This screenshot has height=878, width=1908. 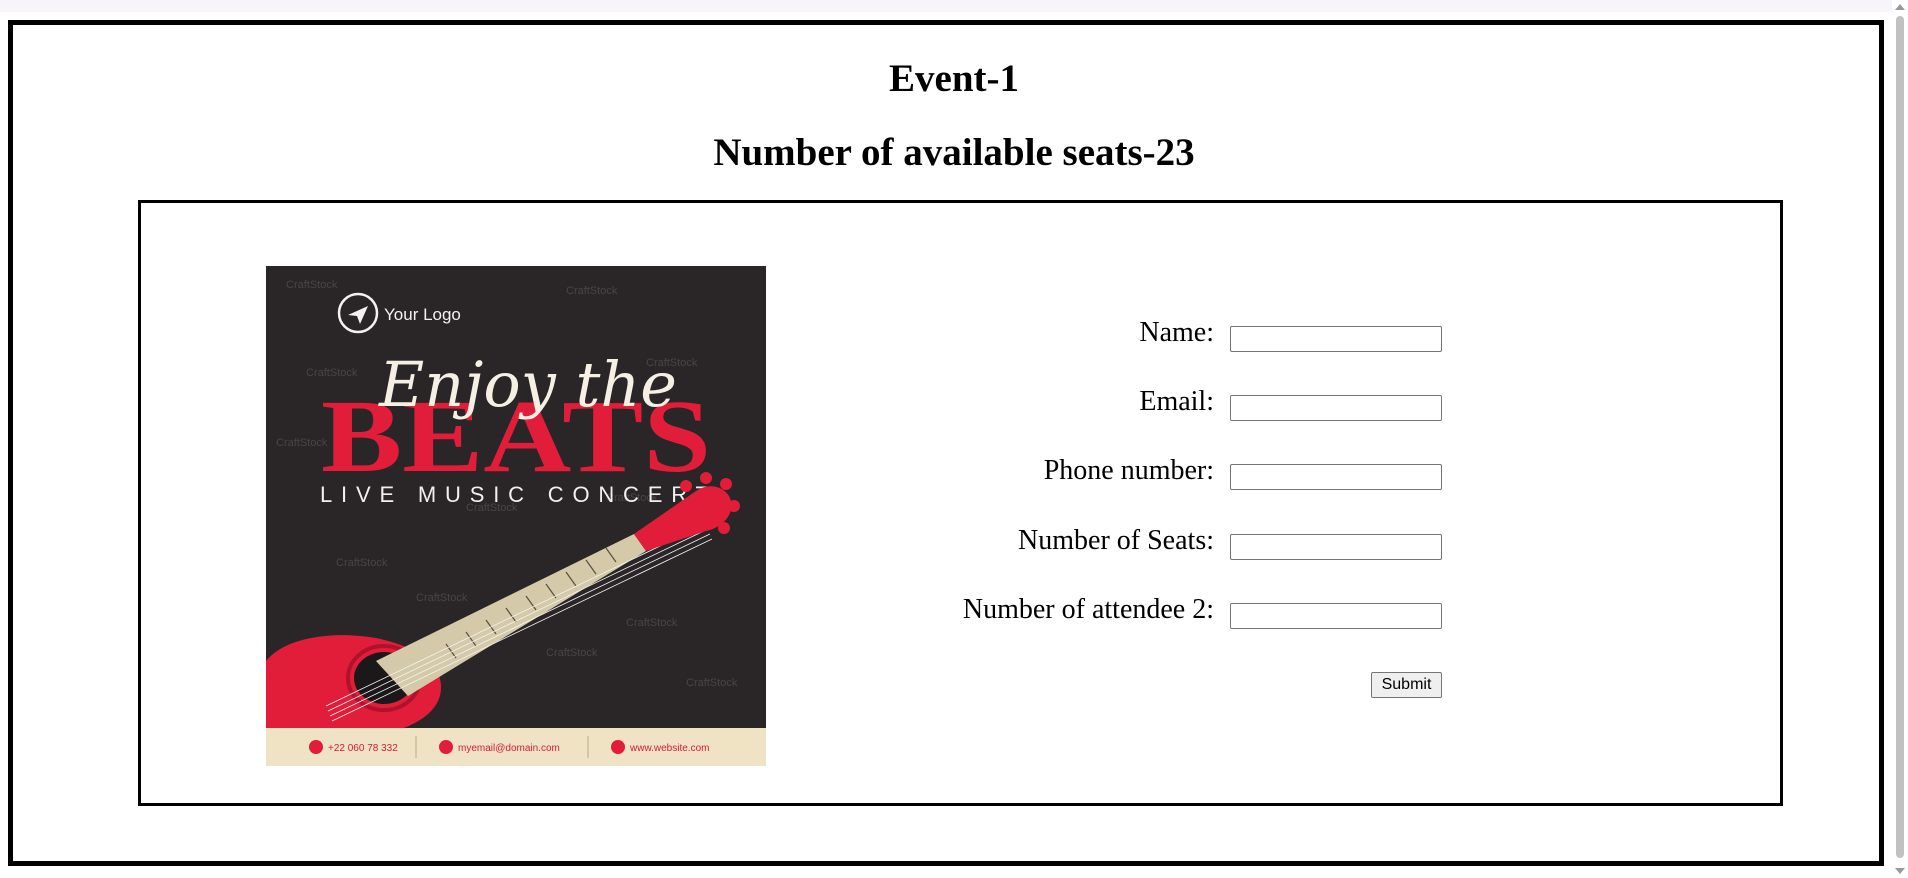 I want to click on name-label: Name:, so click(x=1176, y=332).